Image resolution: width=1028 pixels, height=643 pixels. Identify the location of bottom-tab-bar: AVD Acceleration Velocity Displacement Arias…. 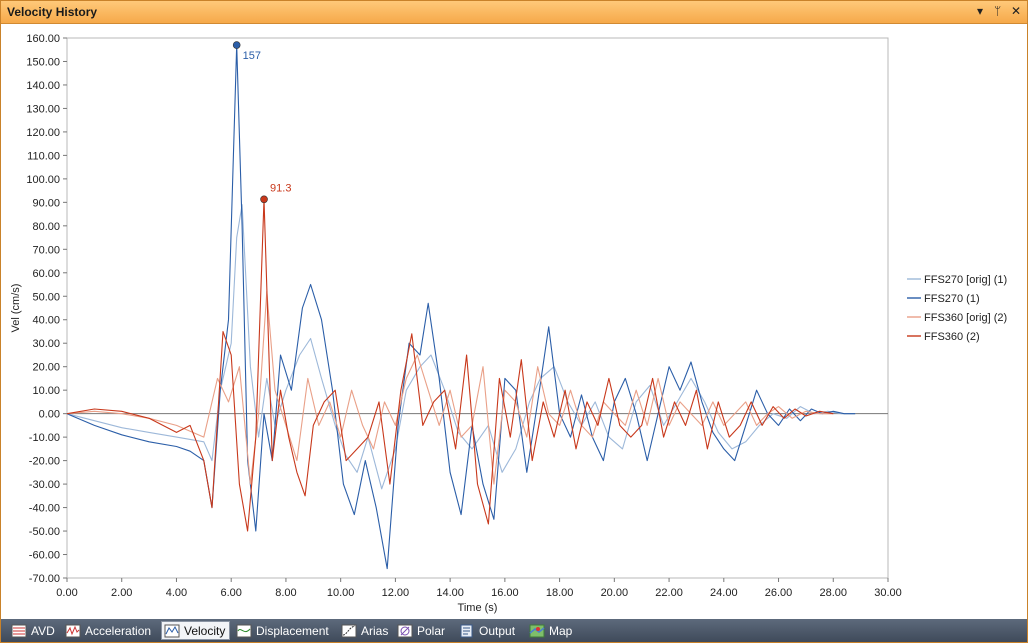
(514, 630).